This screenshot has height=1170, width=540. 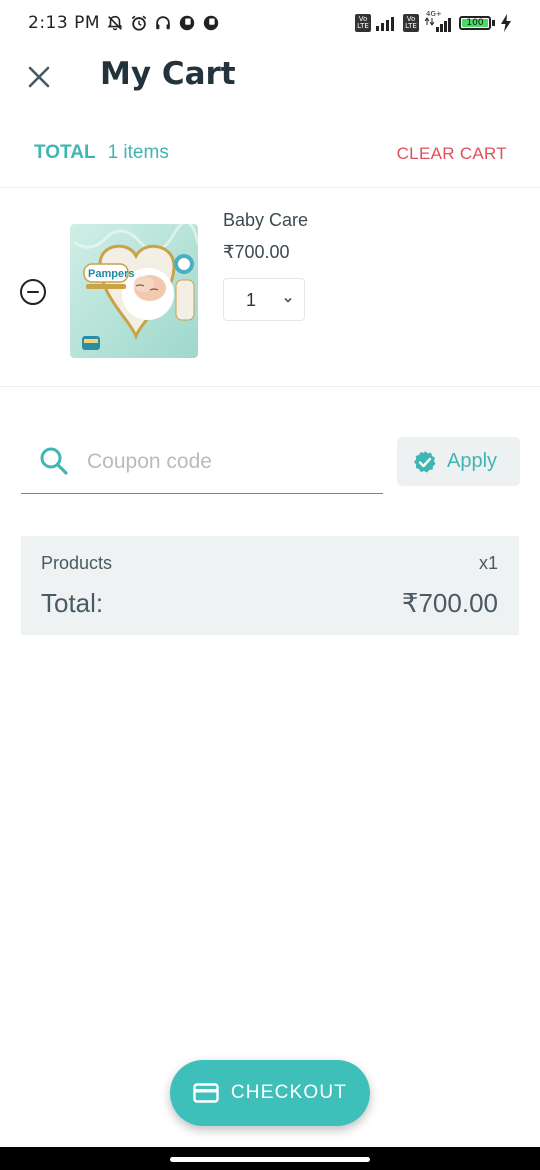 I want to click on battery-icon: 100, so click(x=475, y=23).